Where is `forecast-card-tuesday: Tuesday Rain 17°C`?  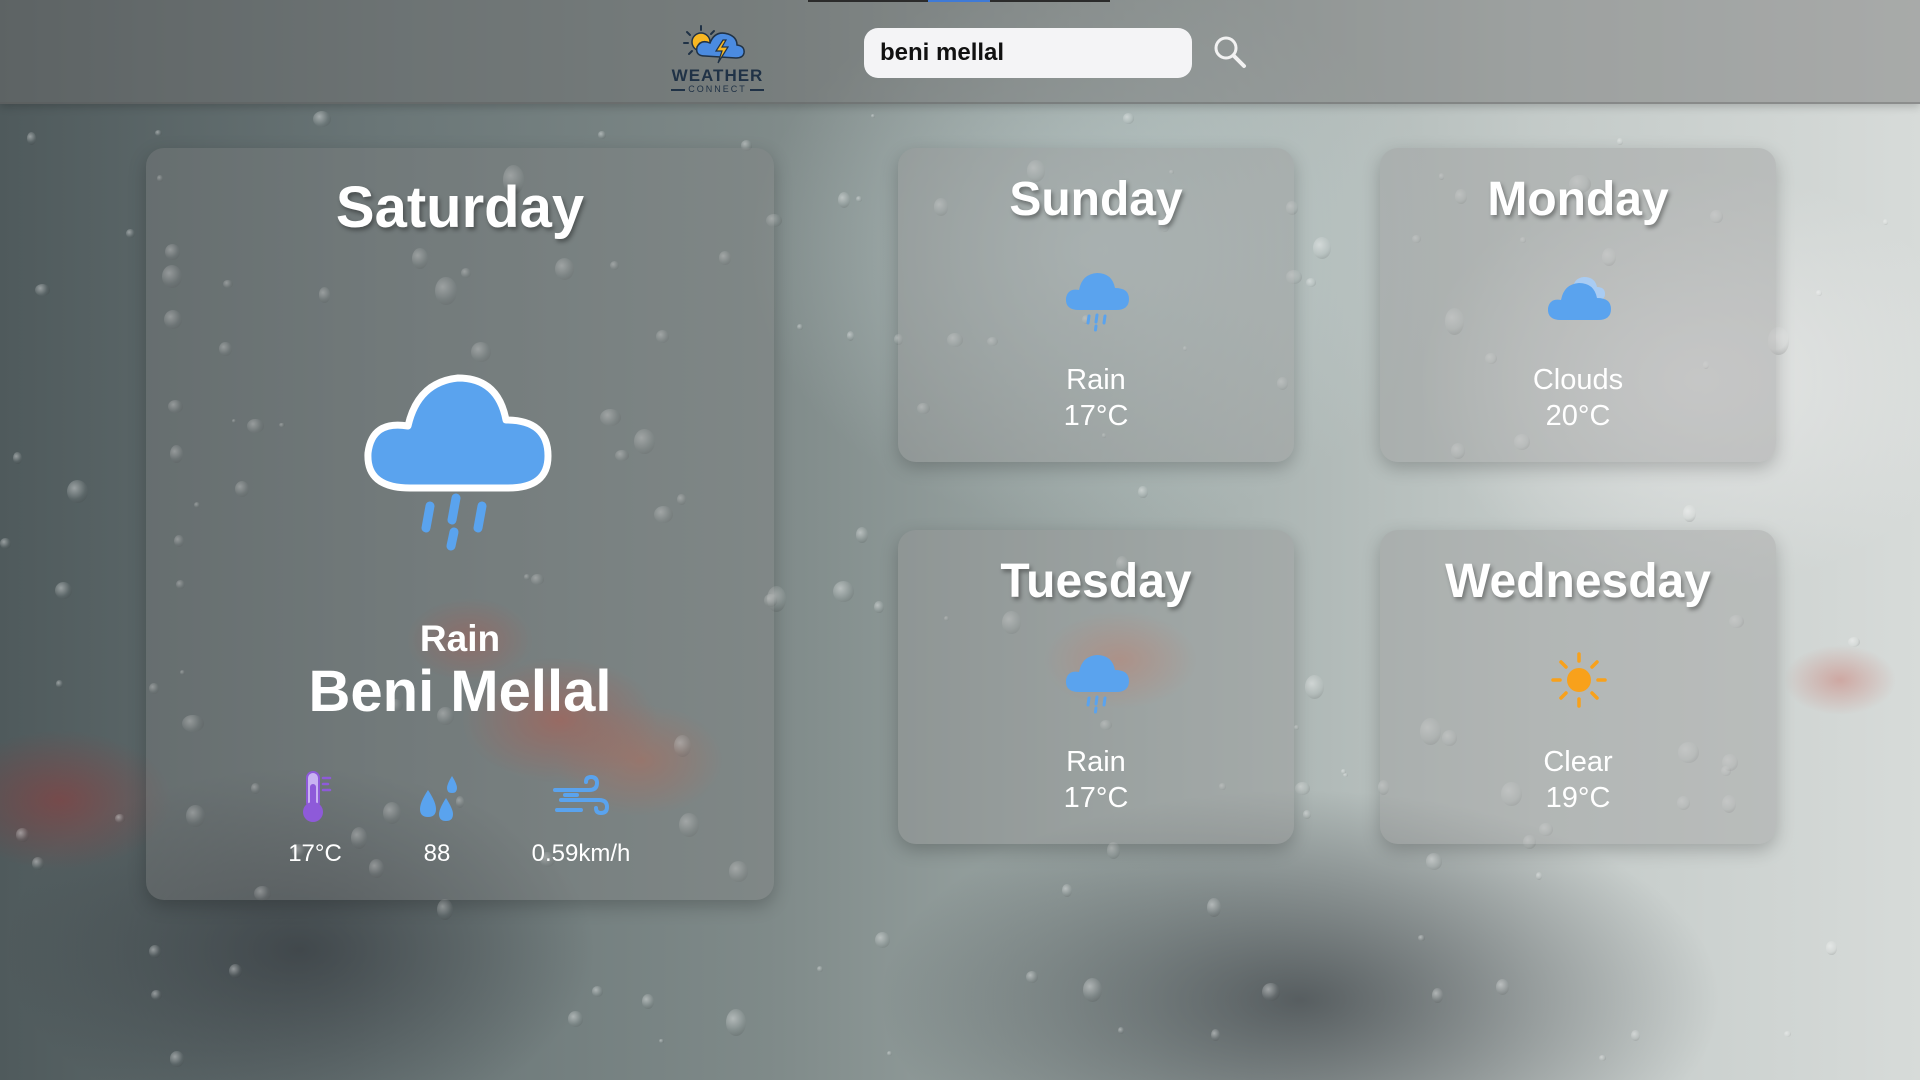 forecast-card-tuesday: Tuesday Rain 17°C is located at coordinates (1096, 687).